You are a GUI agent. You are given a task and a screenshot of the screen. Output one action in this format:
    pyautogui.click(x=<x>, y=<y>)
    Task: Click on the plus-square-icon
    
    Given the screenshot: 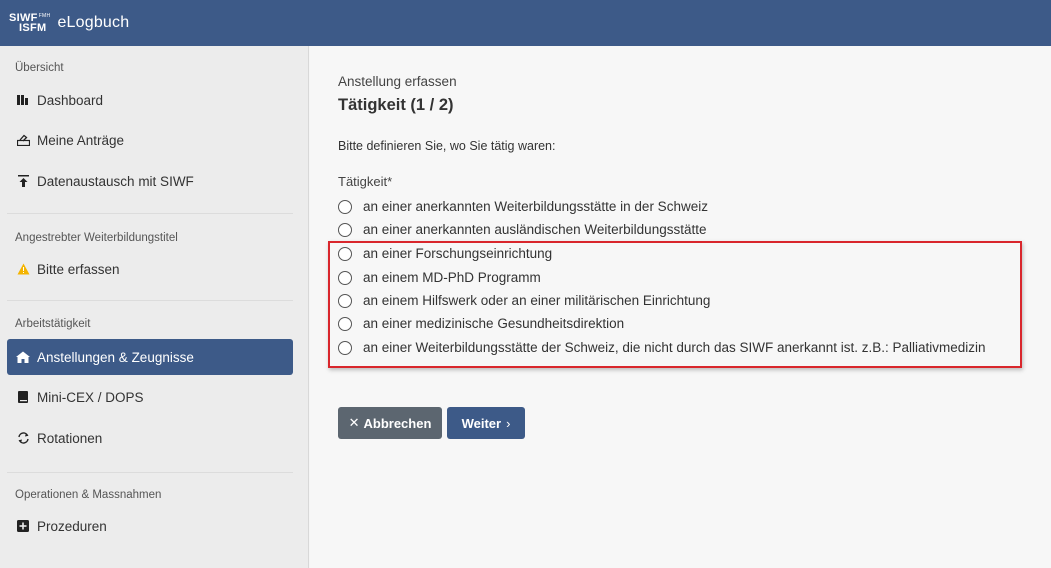 What is the action you would take?
    pyautogui.click(x=23, y=526)
    